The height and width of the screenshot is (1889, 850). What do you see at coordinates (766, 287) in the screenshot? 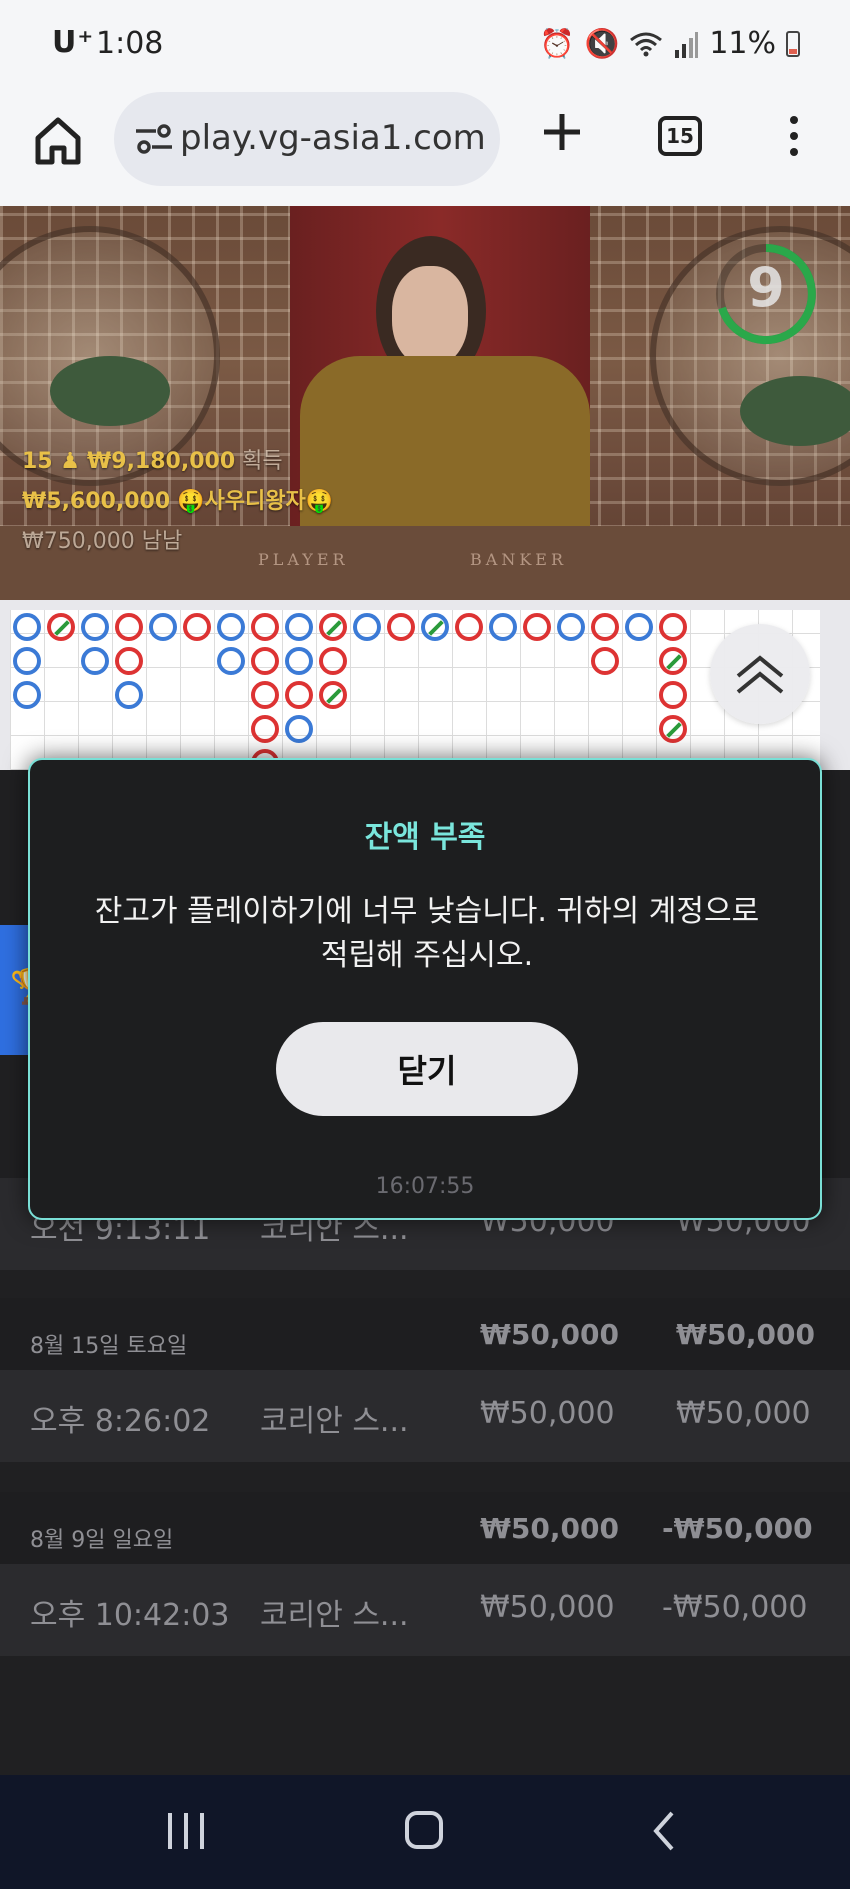
I see `countdown-number: 9` at bounding box center [766, 287].